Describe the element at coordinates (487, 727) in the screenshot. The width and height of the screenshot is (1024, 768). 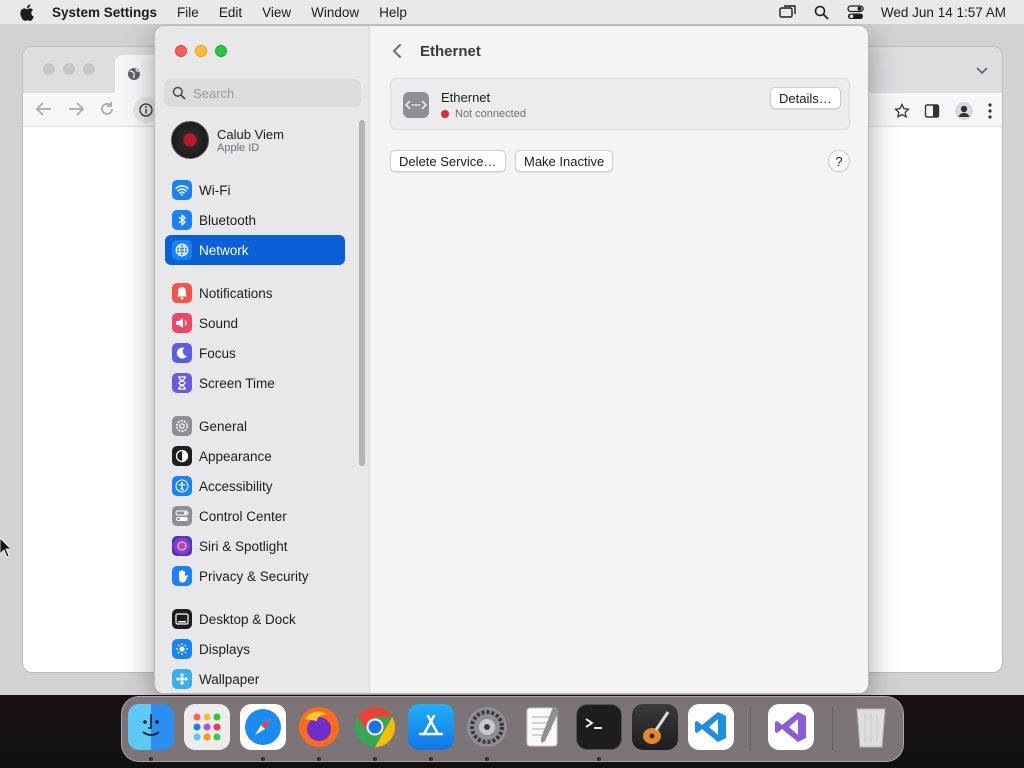
I see `system-settings-icon` at that location.